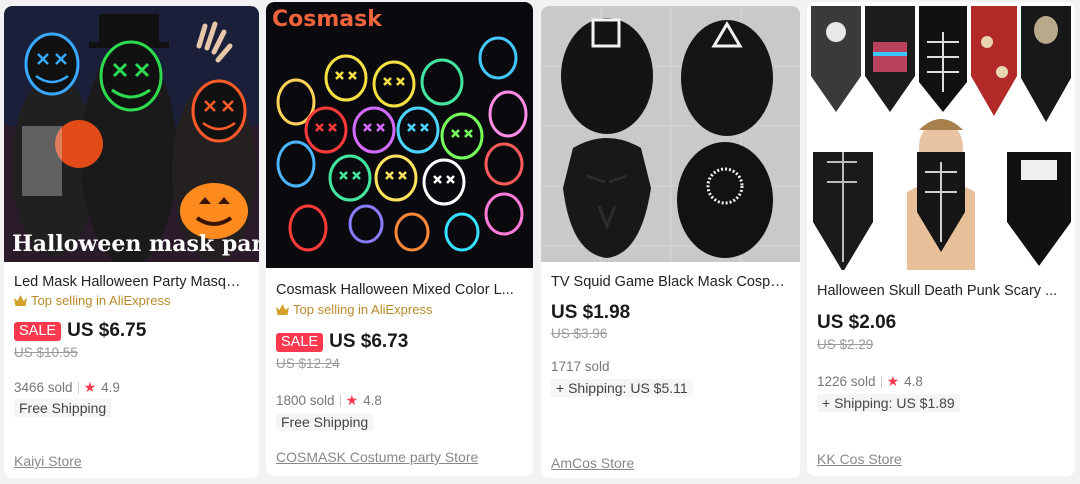 This screenshot has height=484, width=1080. Describe the element at coordinates (859, 459) in the screenshot. I see `store-link: KK Cos Store` at that location.